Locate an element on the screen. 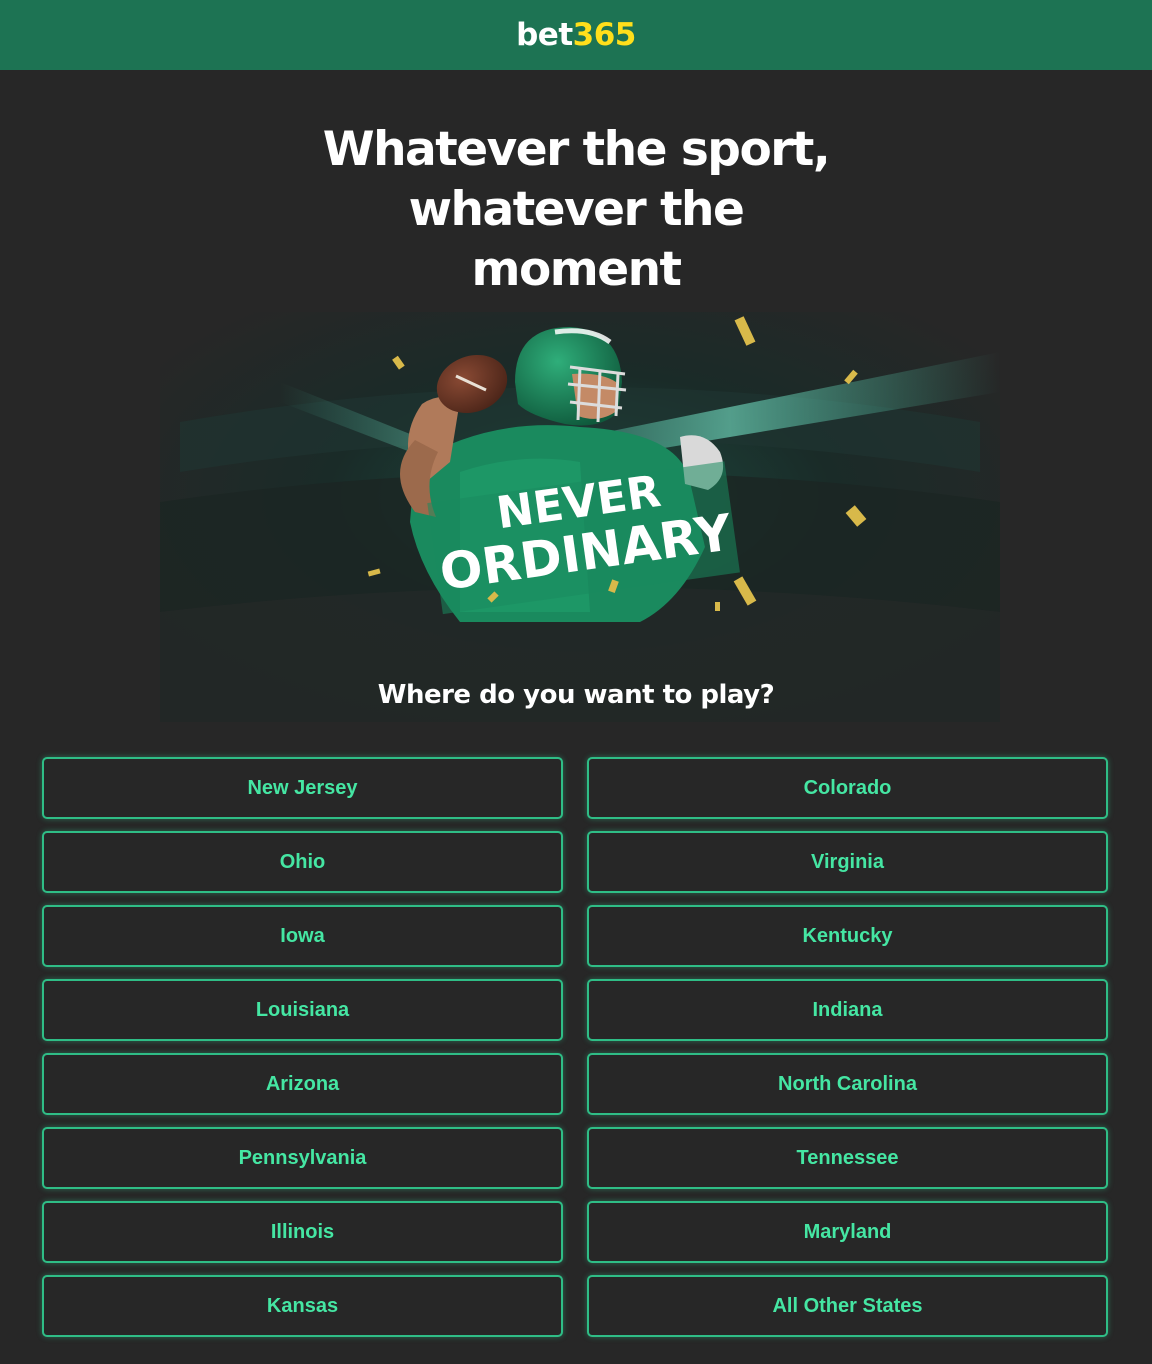 The width and height of the screenshot is (1152, 1364). state-button-pennsylvania: Pennsylvania is located at coordinates (302, 1158).